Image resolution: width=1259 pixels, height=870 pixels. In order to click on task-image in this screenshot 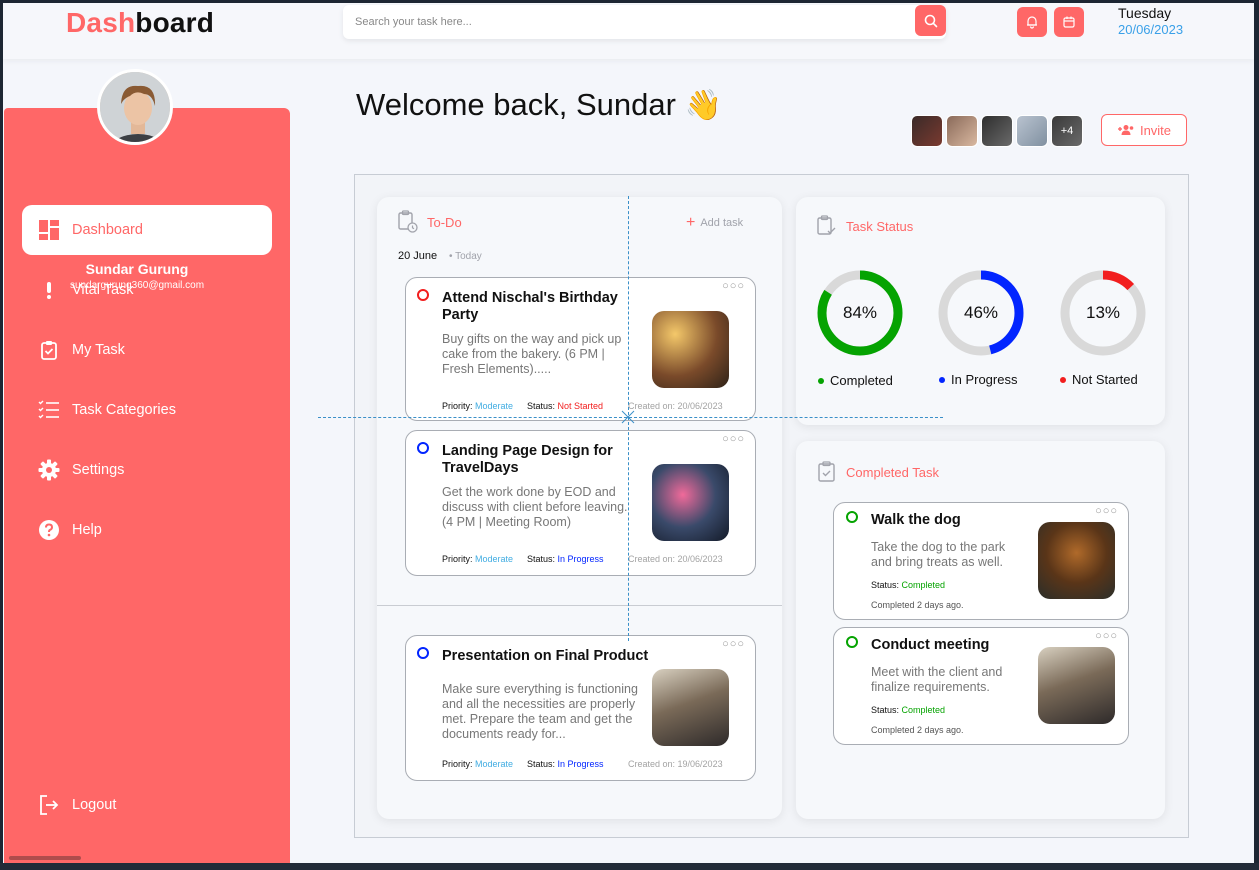, I will do `click(690, 502)`.